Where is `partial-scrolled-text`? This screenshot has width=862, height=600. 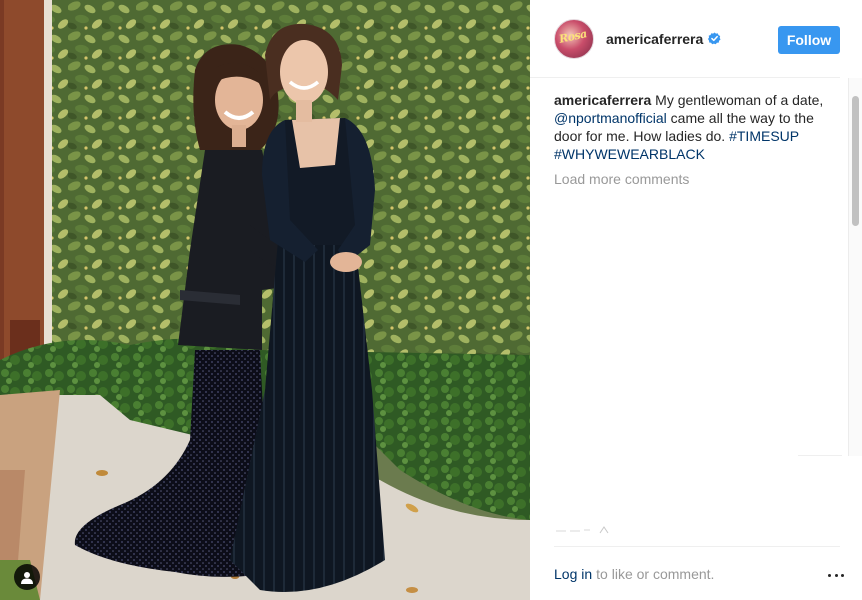
partial-scrolled-text is located at coordinates (582, 530).